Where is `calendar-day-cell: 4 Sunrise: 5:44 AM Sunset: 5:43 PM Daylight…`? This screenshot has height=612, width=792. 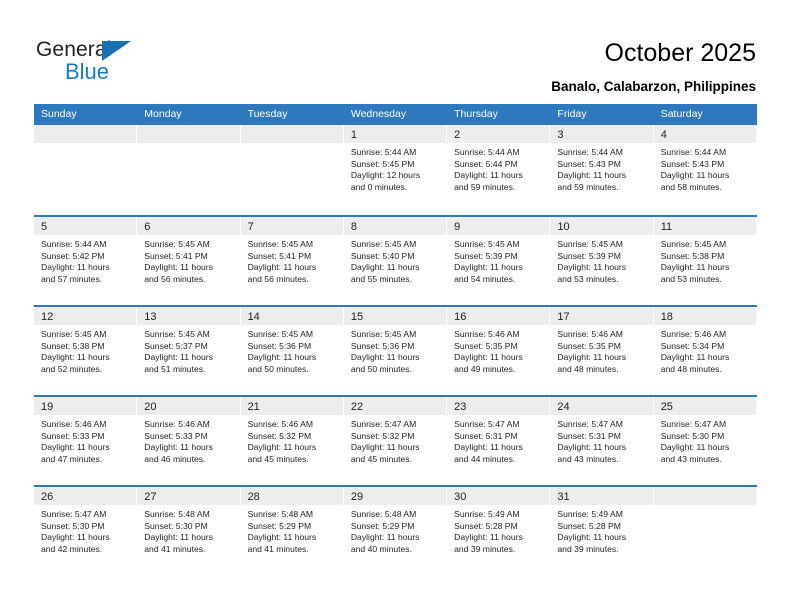 calendar-day-cell: 4 Sunrise: 5:44 AM Sunset: 5:43 PM Daylight… is located at coordinates (705, 170).